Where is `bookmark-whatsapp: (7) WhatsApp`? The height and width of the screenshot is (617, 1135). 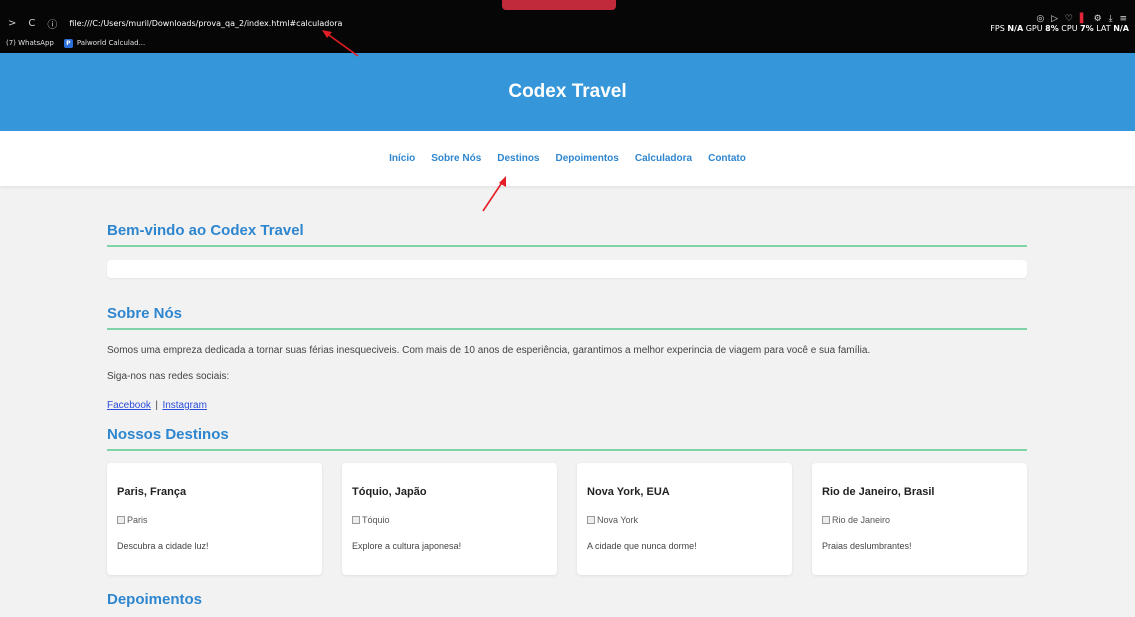
bookmark-whatsapp: (7) WhatsApp is located at coordinates (30, 43).